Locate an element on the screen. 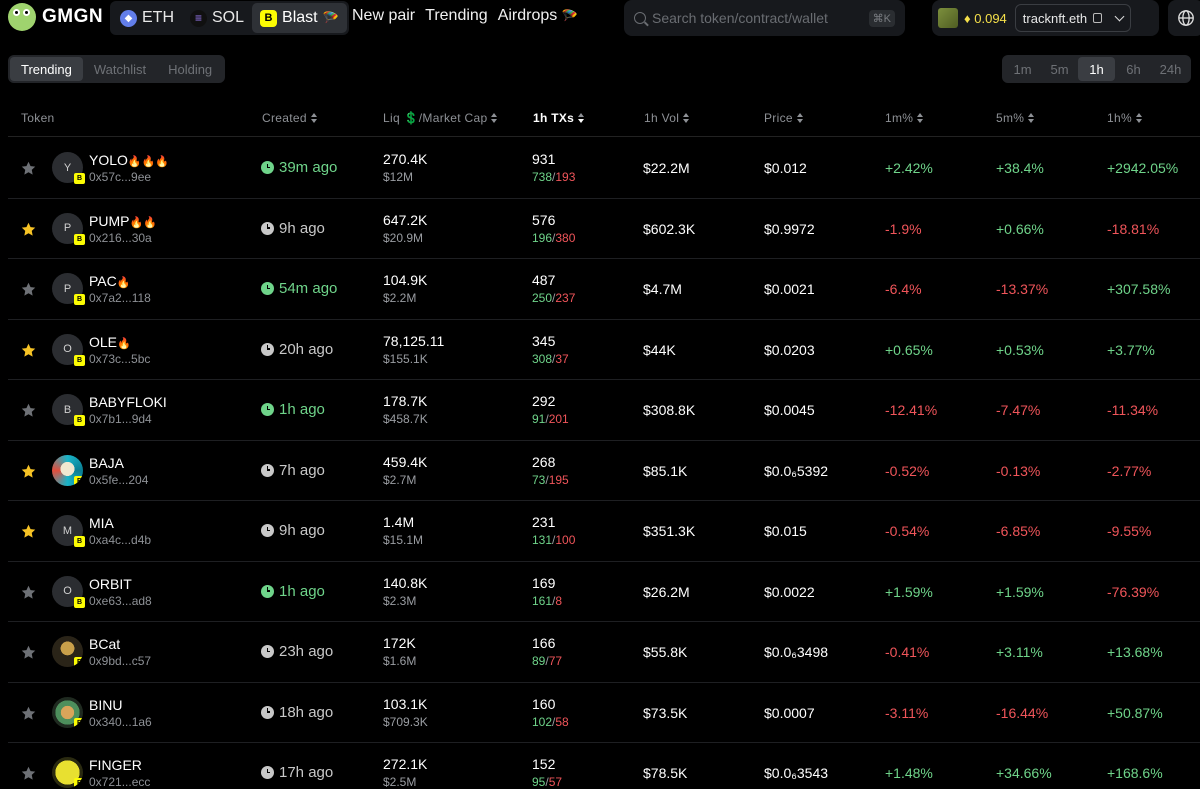 The width and height of the screenshot is (1200, 789). sell-count: 195 is located at coordinates (558, 479).